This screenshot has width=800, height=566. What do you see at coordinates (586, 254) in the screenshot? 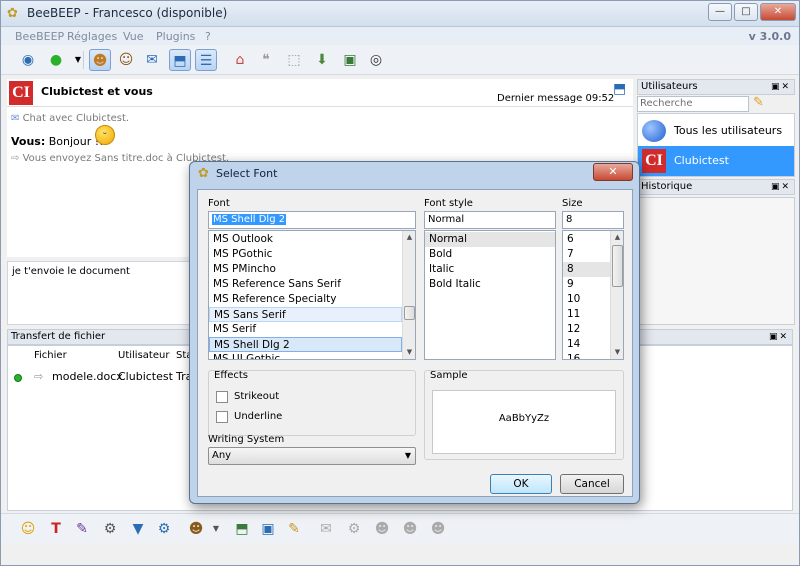
I see `size-option: 7` at bounding box center [586, 254].